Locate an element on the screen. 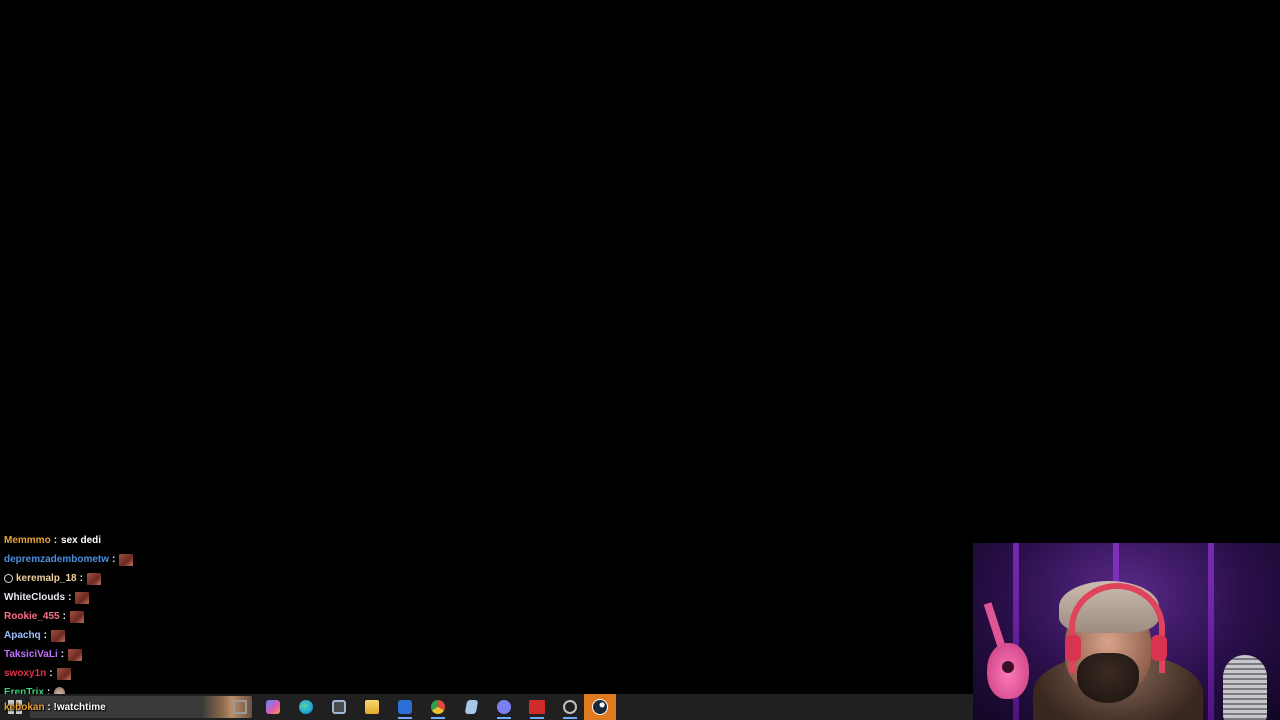  voicemeeter-icon is located at coordinates (537, 707).